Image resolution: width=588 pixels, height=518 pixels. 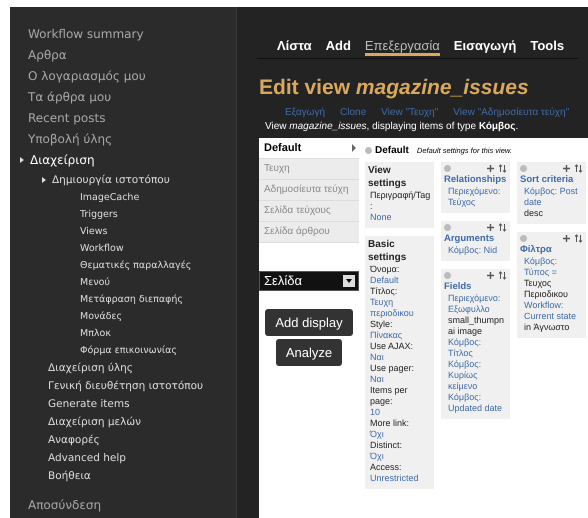 I want to click on sidebar-item: Μετάφραση διεπαφής, so click(x=131, y=299).